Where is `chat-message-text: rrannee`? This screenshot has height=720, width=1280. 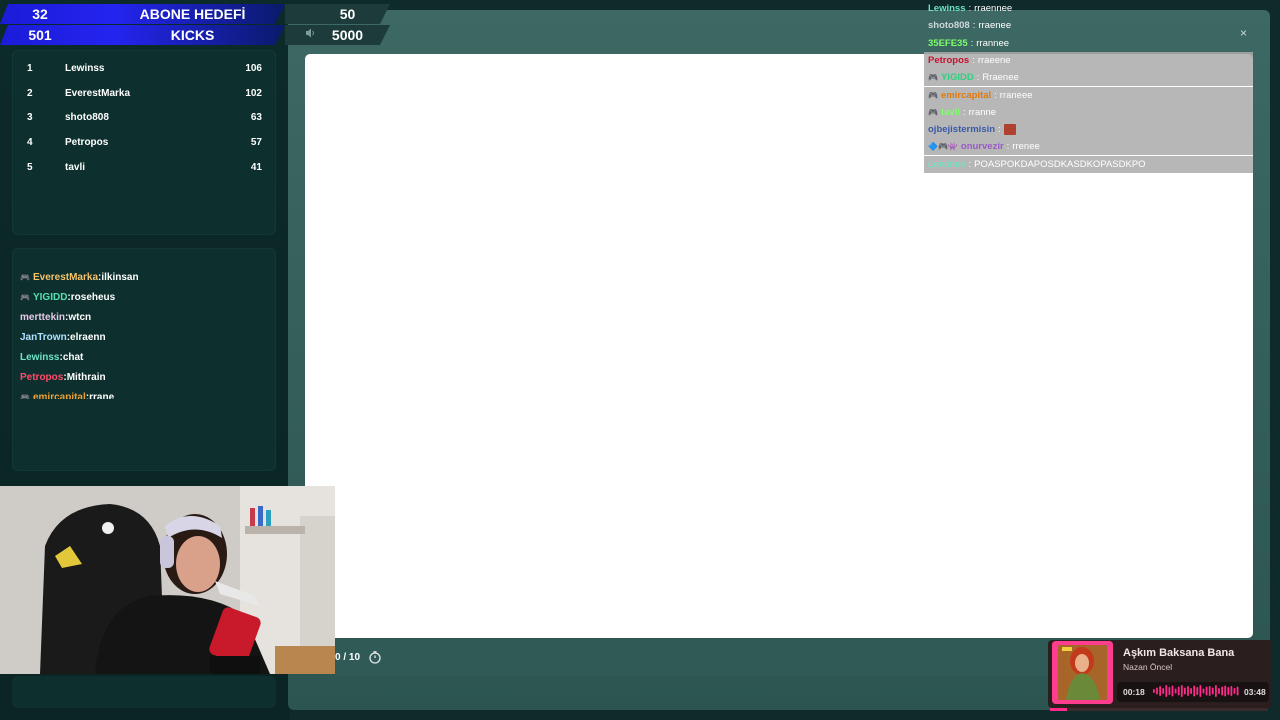
chat-message-text: rrannee is located at coordinates (993, 43).